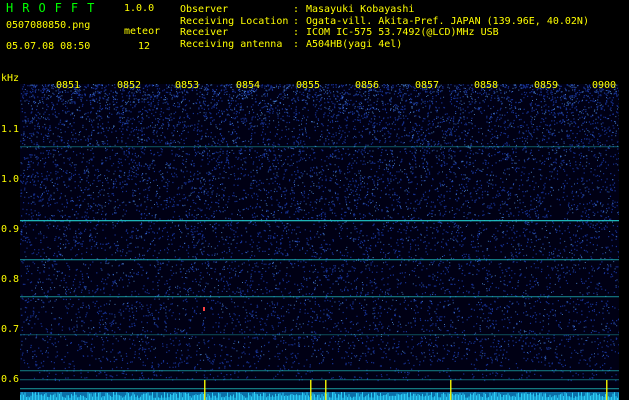 The height and width of the screenshot is (400, 629). What do you see at coordinates (68, 85) in the screenshot?
I see `time-tick-0851: 0851` at bounding box center [68, 85].